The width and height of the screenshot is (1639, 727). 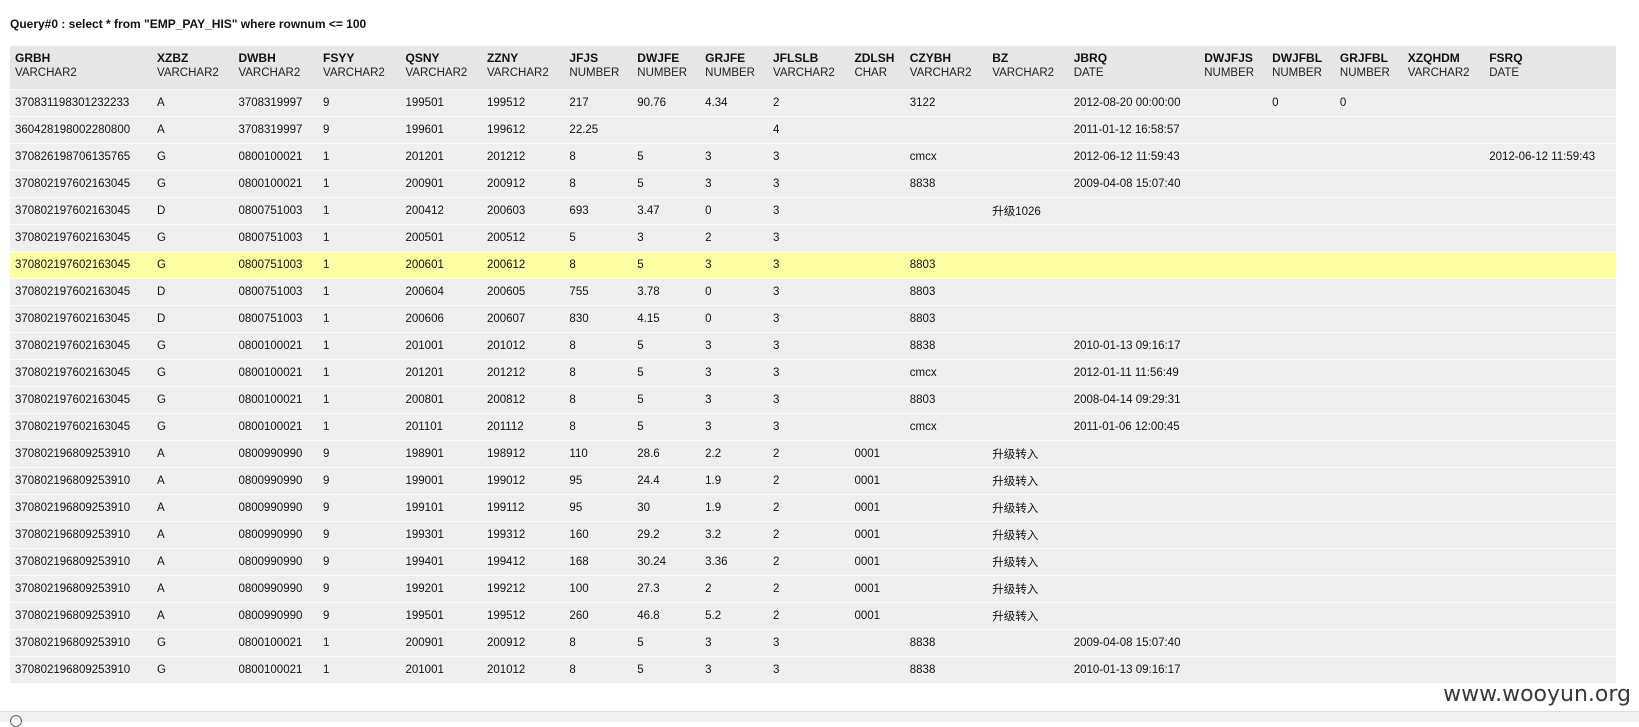 What do you see at coordinates (734, 589) in the screenshot?
I see `cell-grjfe: 2` at bounding box center [734, 589].